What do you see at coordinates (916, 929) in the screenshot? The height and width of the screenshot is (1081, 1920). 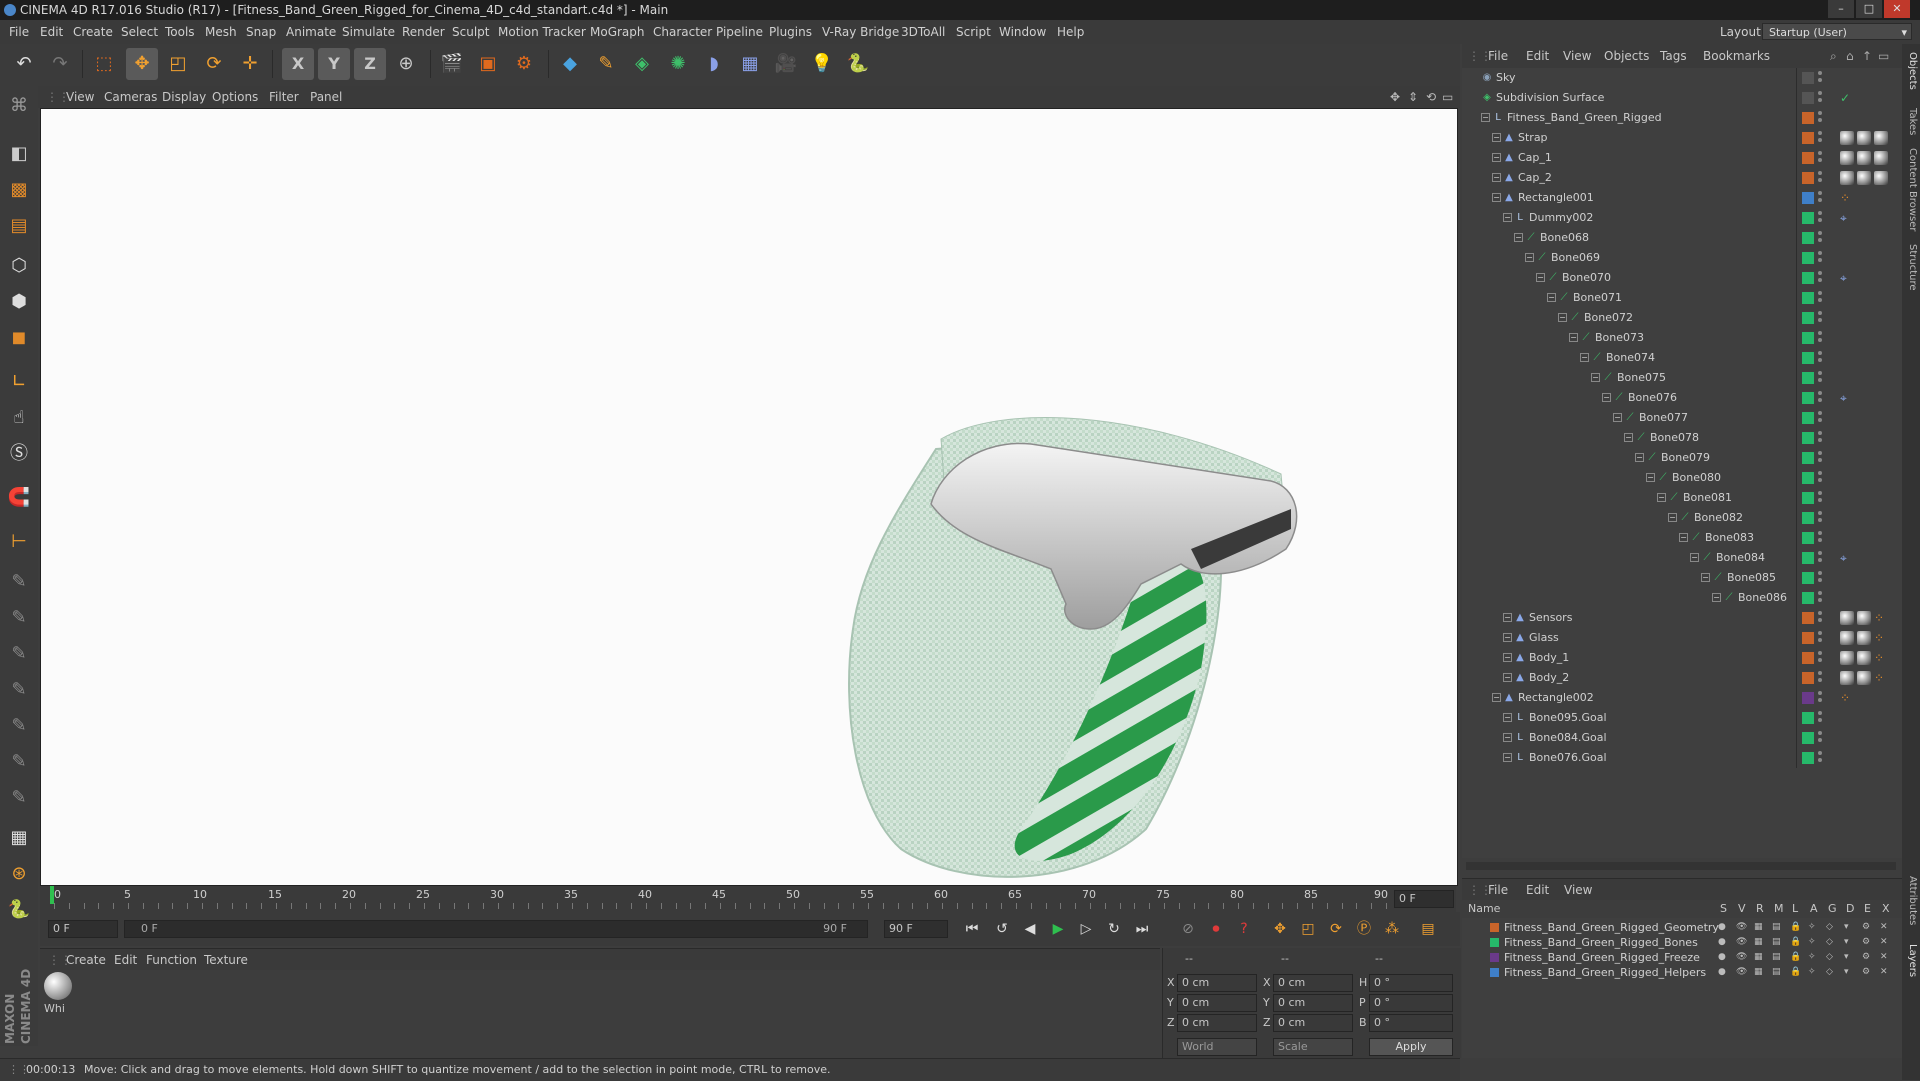 I see `end-frame-field: 90 F` at bounding box center [916, 929].